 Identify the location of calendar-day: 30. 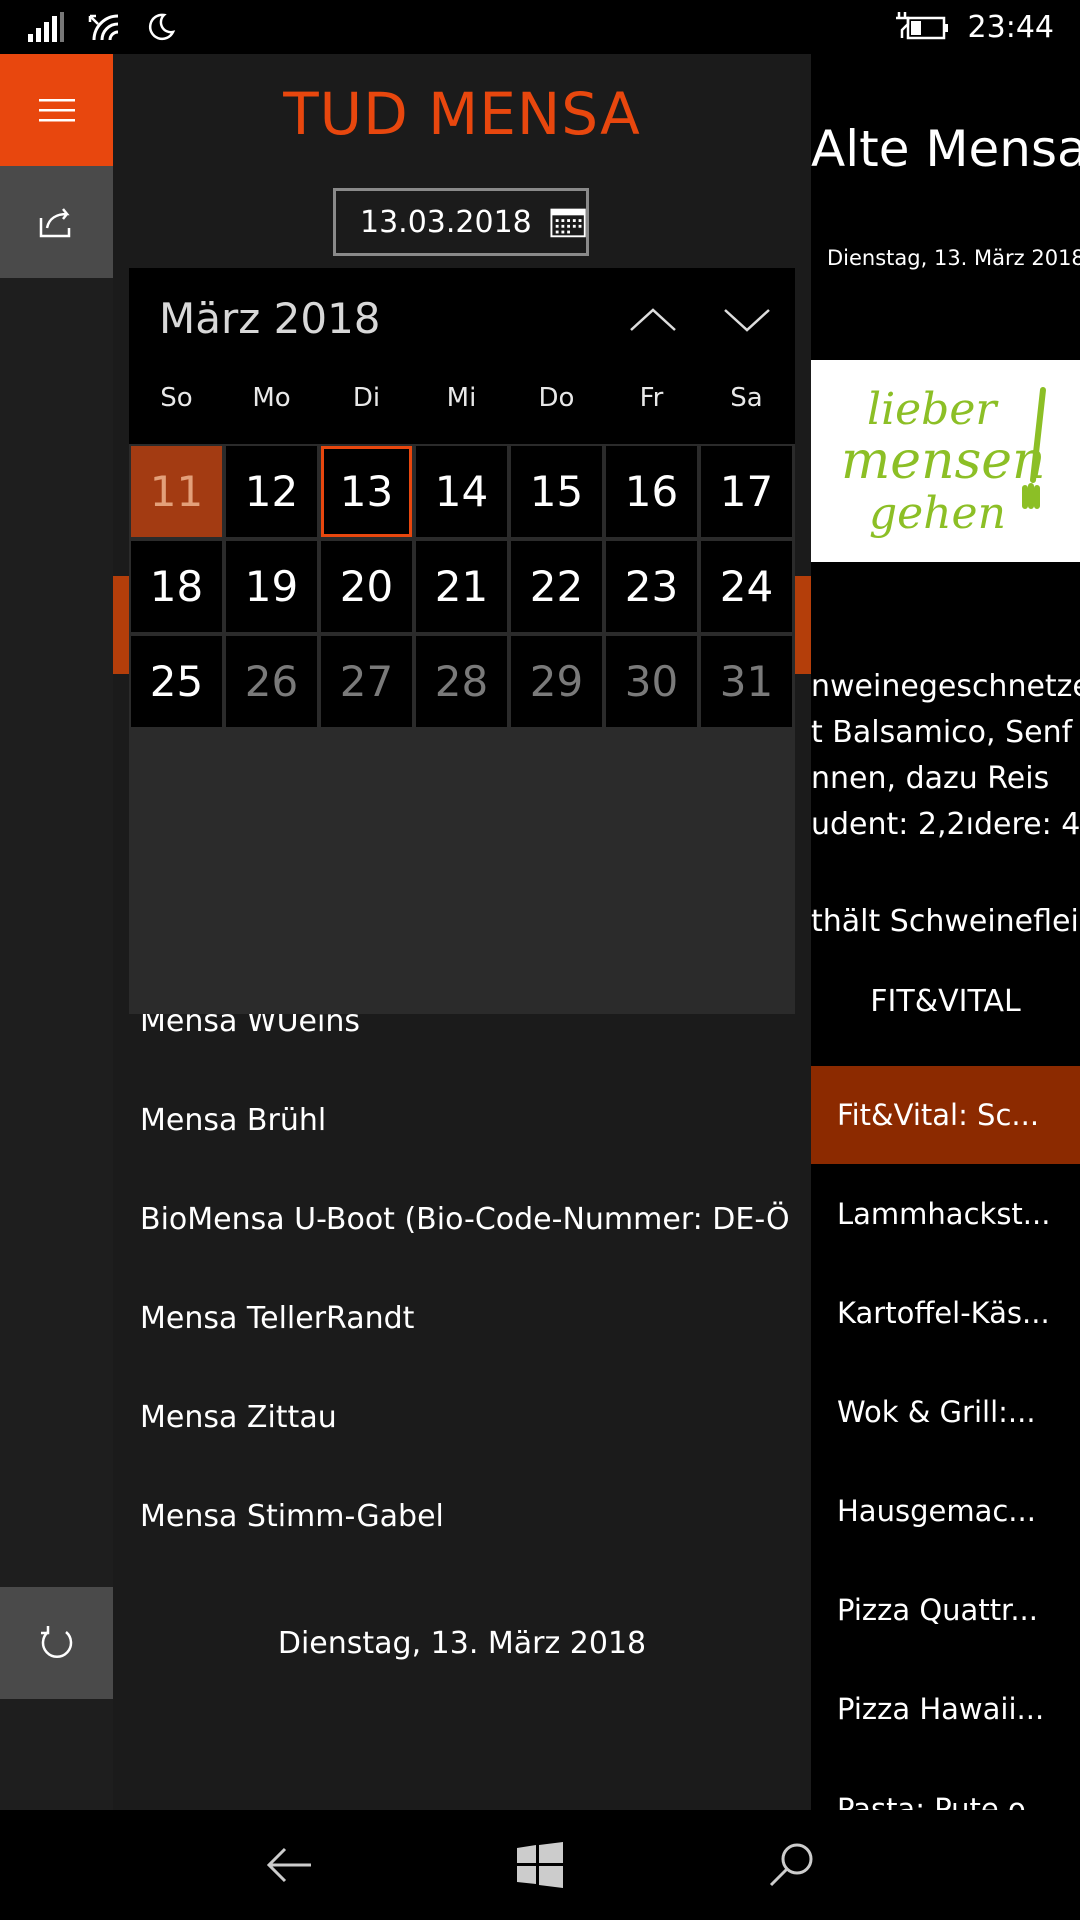
(651, 681).